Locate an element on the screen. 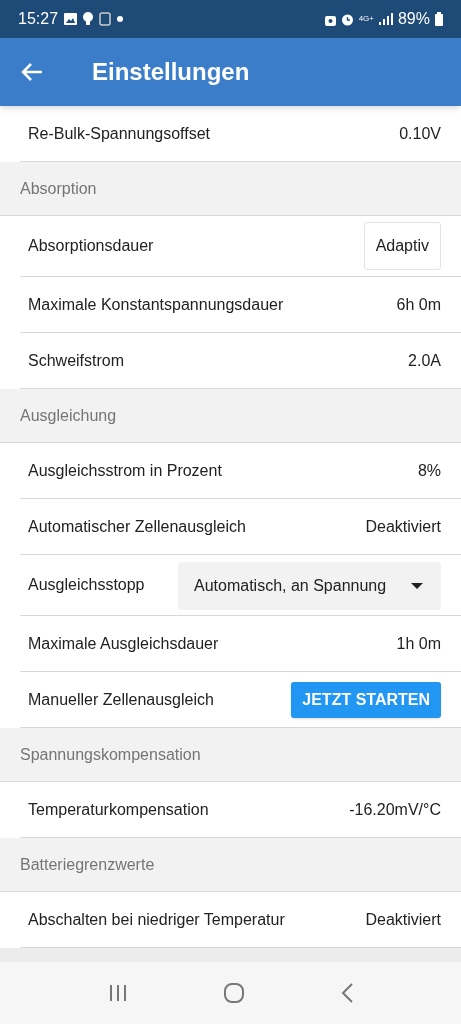 This screenshot has width=461, height=1024. signal-icon is located at coordinates (385, 19).